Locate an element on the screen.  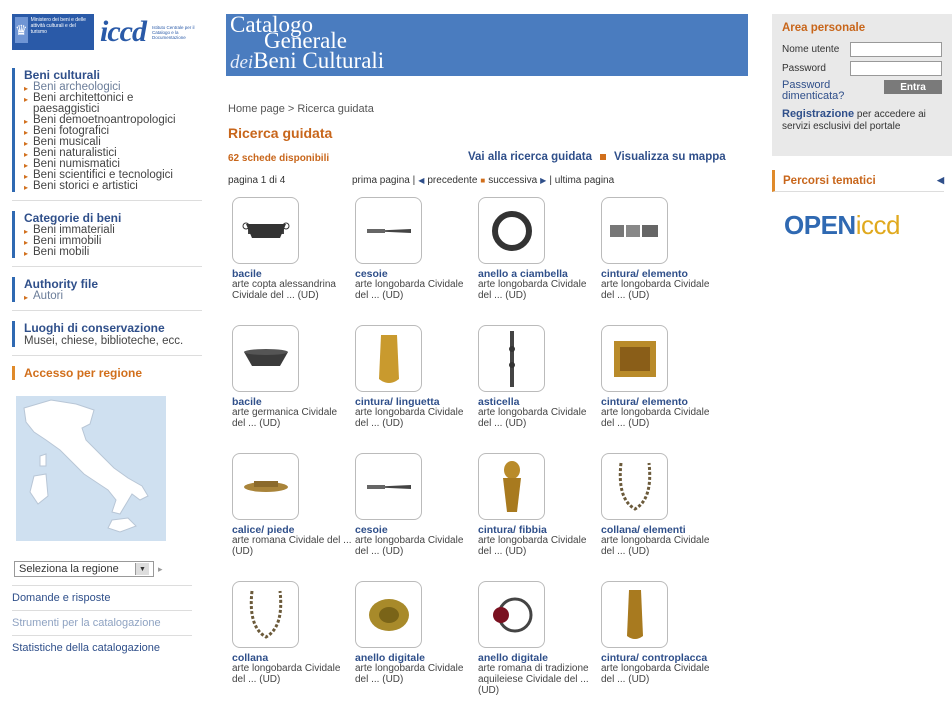
breadcrumb: Home page > Ricerca guidata is located at coordinates (301, 109).